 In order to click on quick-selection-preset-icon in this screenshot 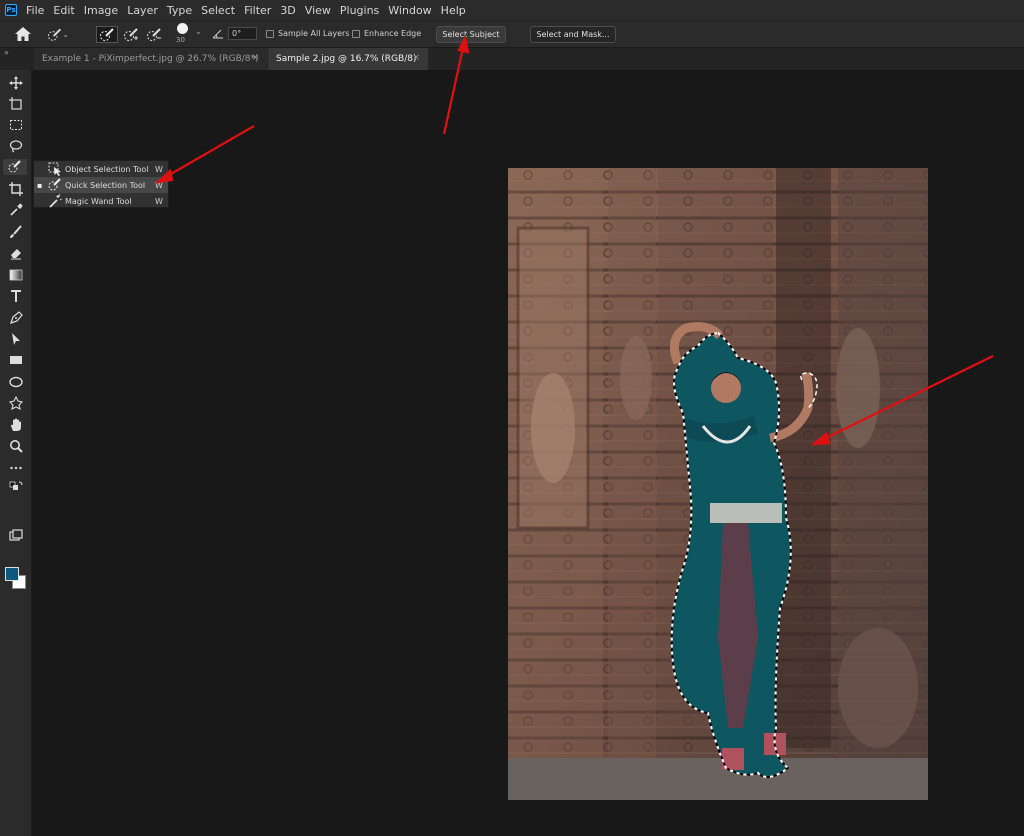, I will do `click(54, 34)`.